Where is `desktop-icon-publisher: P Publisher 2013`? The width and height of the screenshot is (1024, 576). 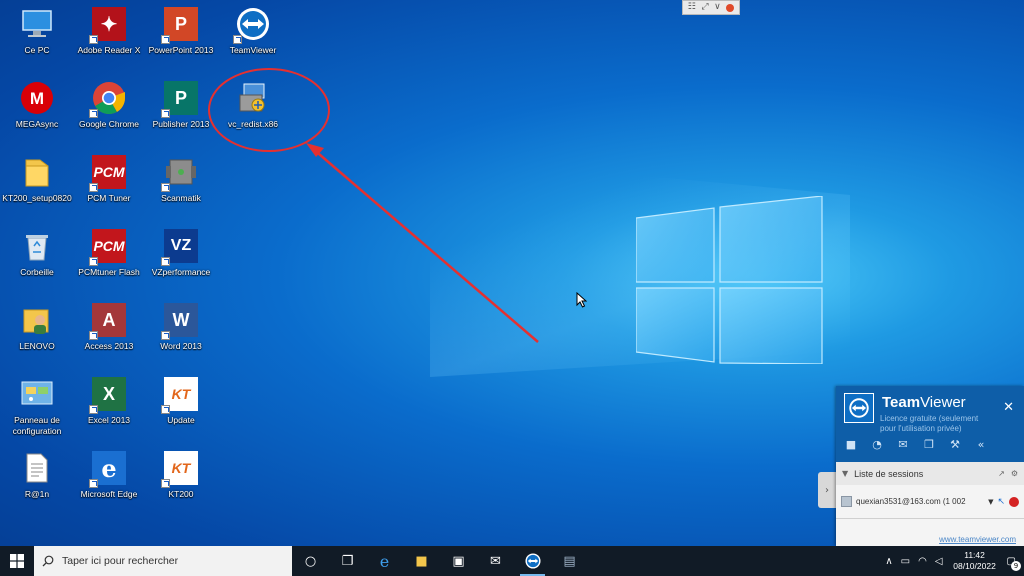
desktop-icon-publisher: P Publisher 2013 is located at coordinates (181, 115).